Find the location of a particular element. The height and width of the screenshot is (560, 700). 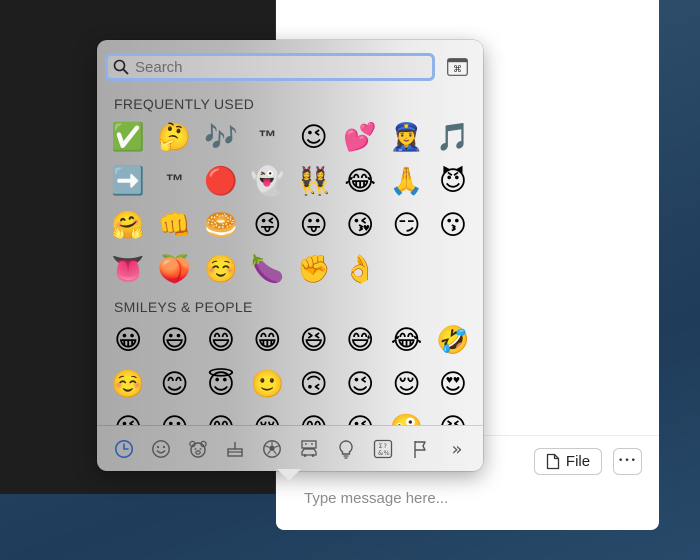

smileys-emoji: 😉 is located at coordinates (360, 384).